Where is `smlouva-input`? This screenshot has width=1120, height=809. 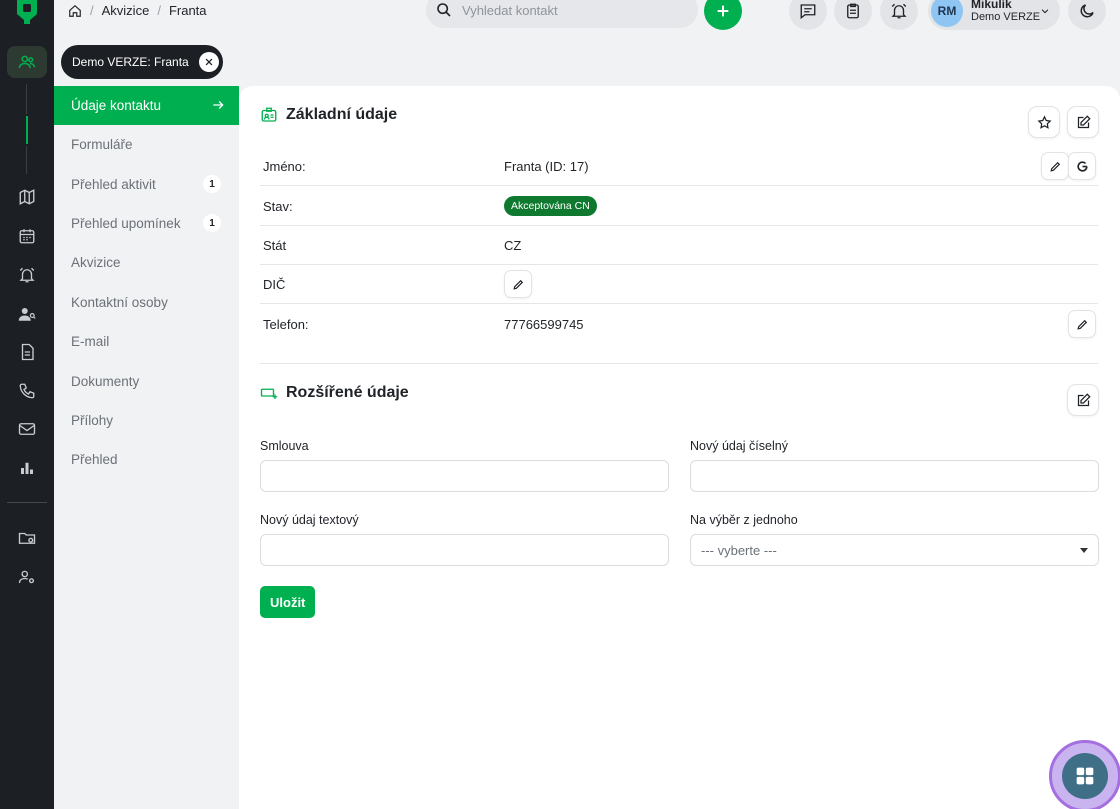 smlouva-input is located at coordinates (464, 476).